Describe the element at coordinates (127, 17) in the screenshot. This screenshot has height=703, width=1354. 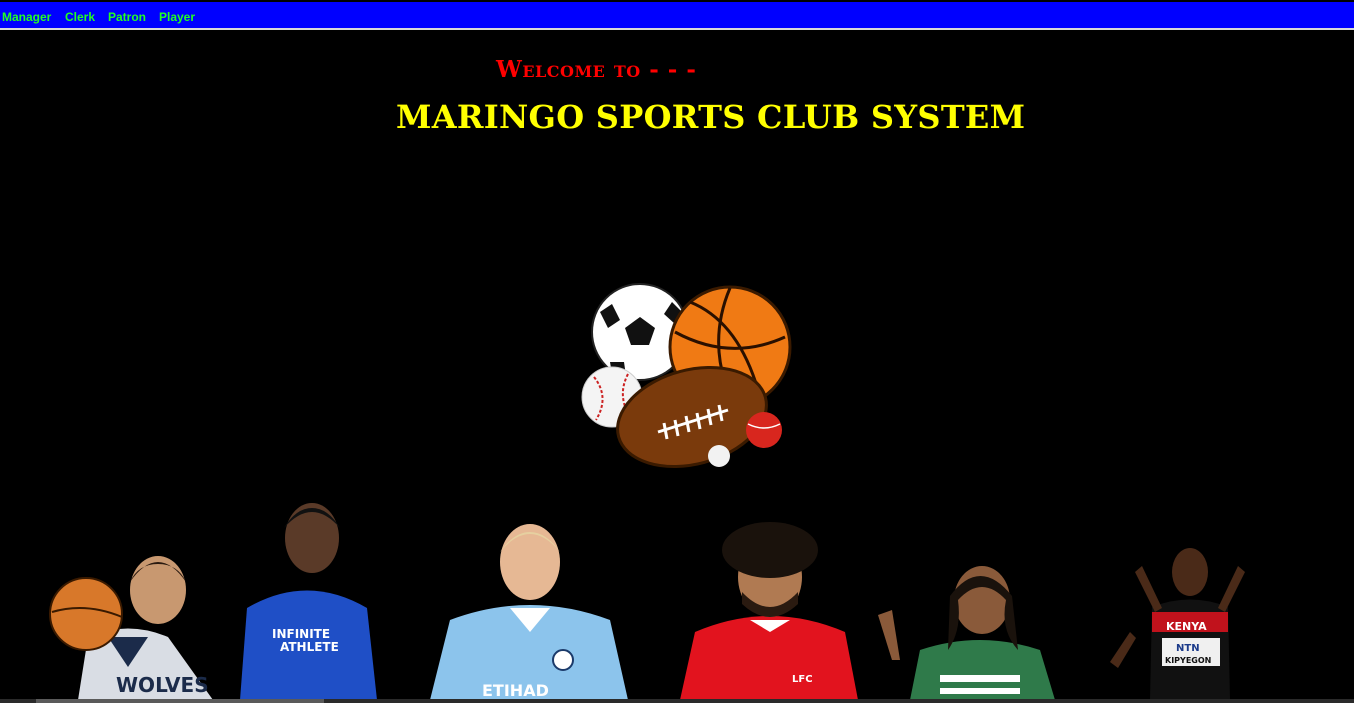
I see `nav-patron-link: Patron` at that location.